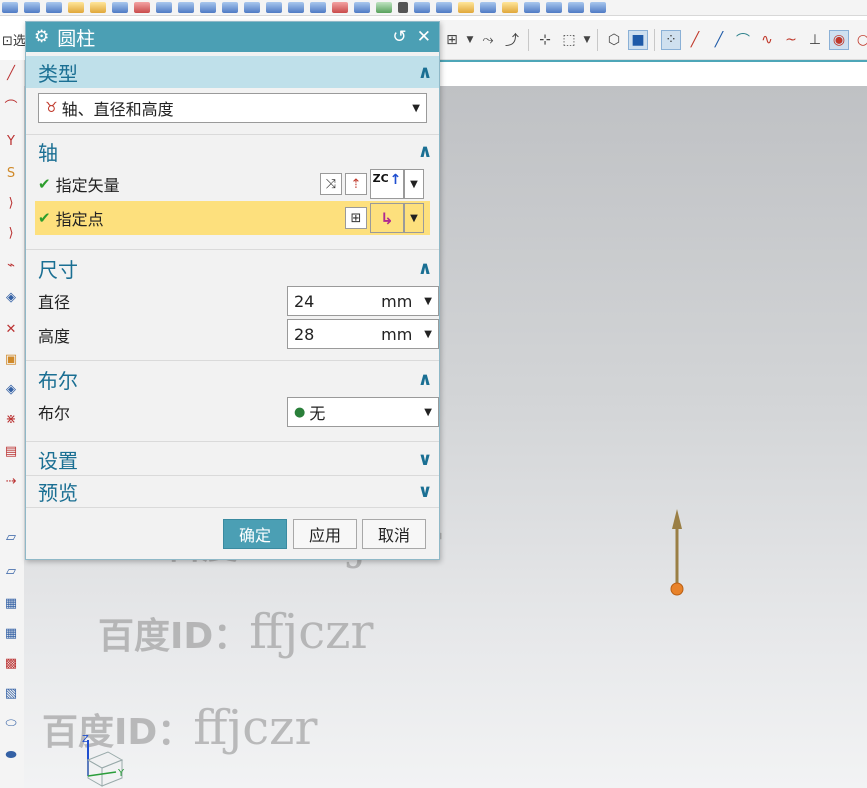 The width and height of the screenshot is (867, 788). What do you see at coordinates (363, 412) in the screenshot?
I see `boolean-select: ● 无 ▼` at bounding box center [363, 412].